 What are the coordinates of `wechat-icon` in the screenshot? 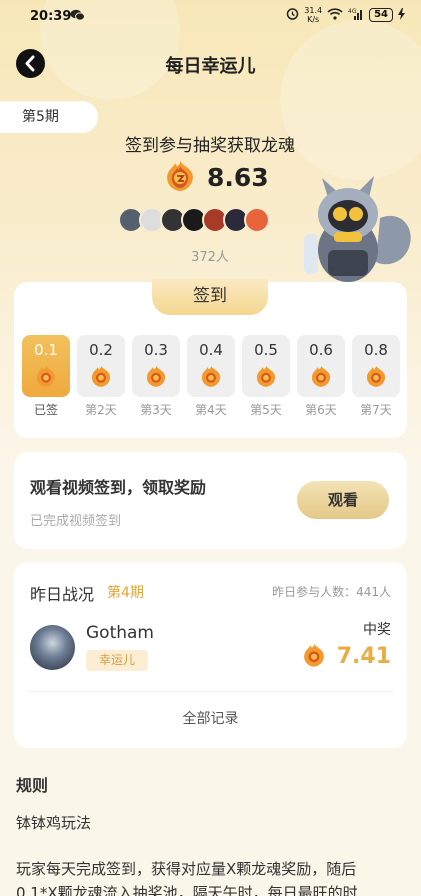 It's located at (77, 16).